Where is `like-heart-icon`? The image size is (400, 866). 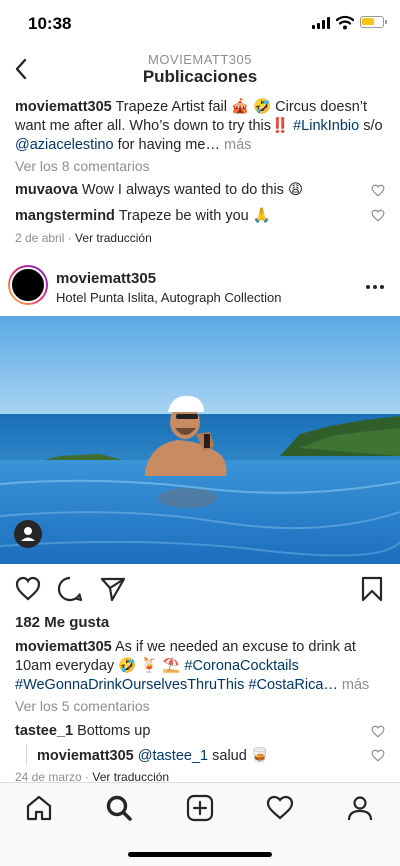 like-heart-icon is located at coordinates (28, 589).